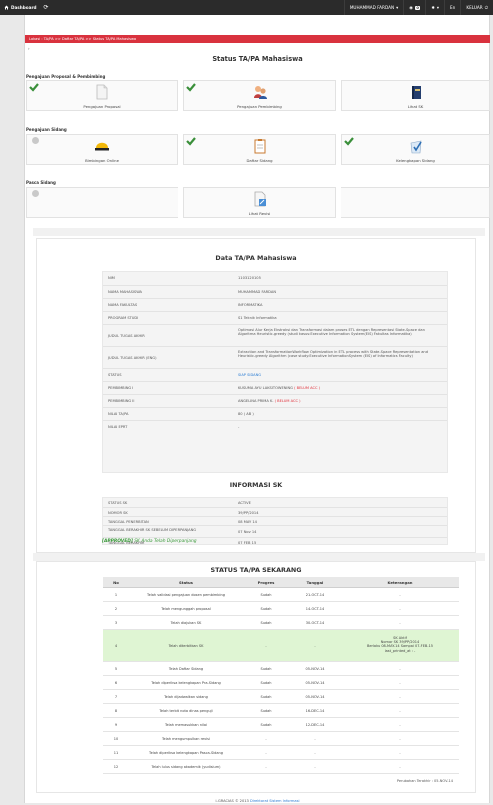  What do you see at coordinates (152, 529) in the screenshot?
I see `sk-key: TANGGAL BERAKHIR SK SEBELUM DIPERPANJANG` at bounding box center [152, 529].